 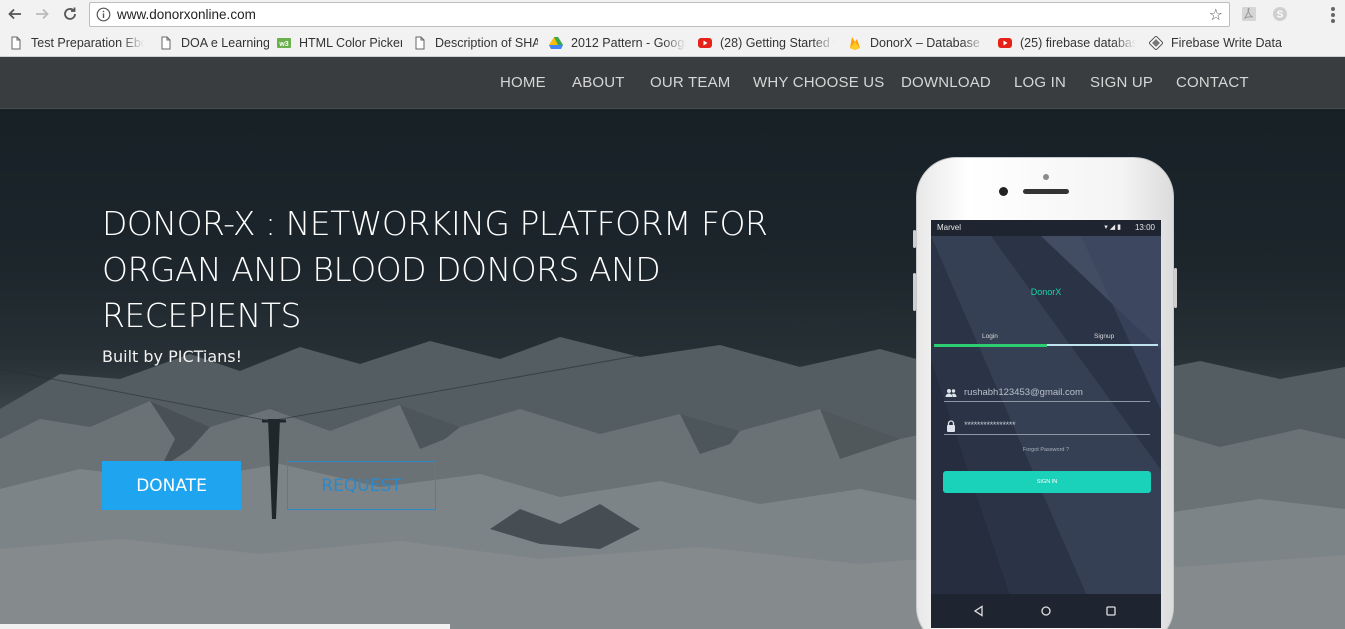 I want to click on lock-icon, so click(x=951, y=426).